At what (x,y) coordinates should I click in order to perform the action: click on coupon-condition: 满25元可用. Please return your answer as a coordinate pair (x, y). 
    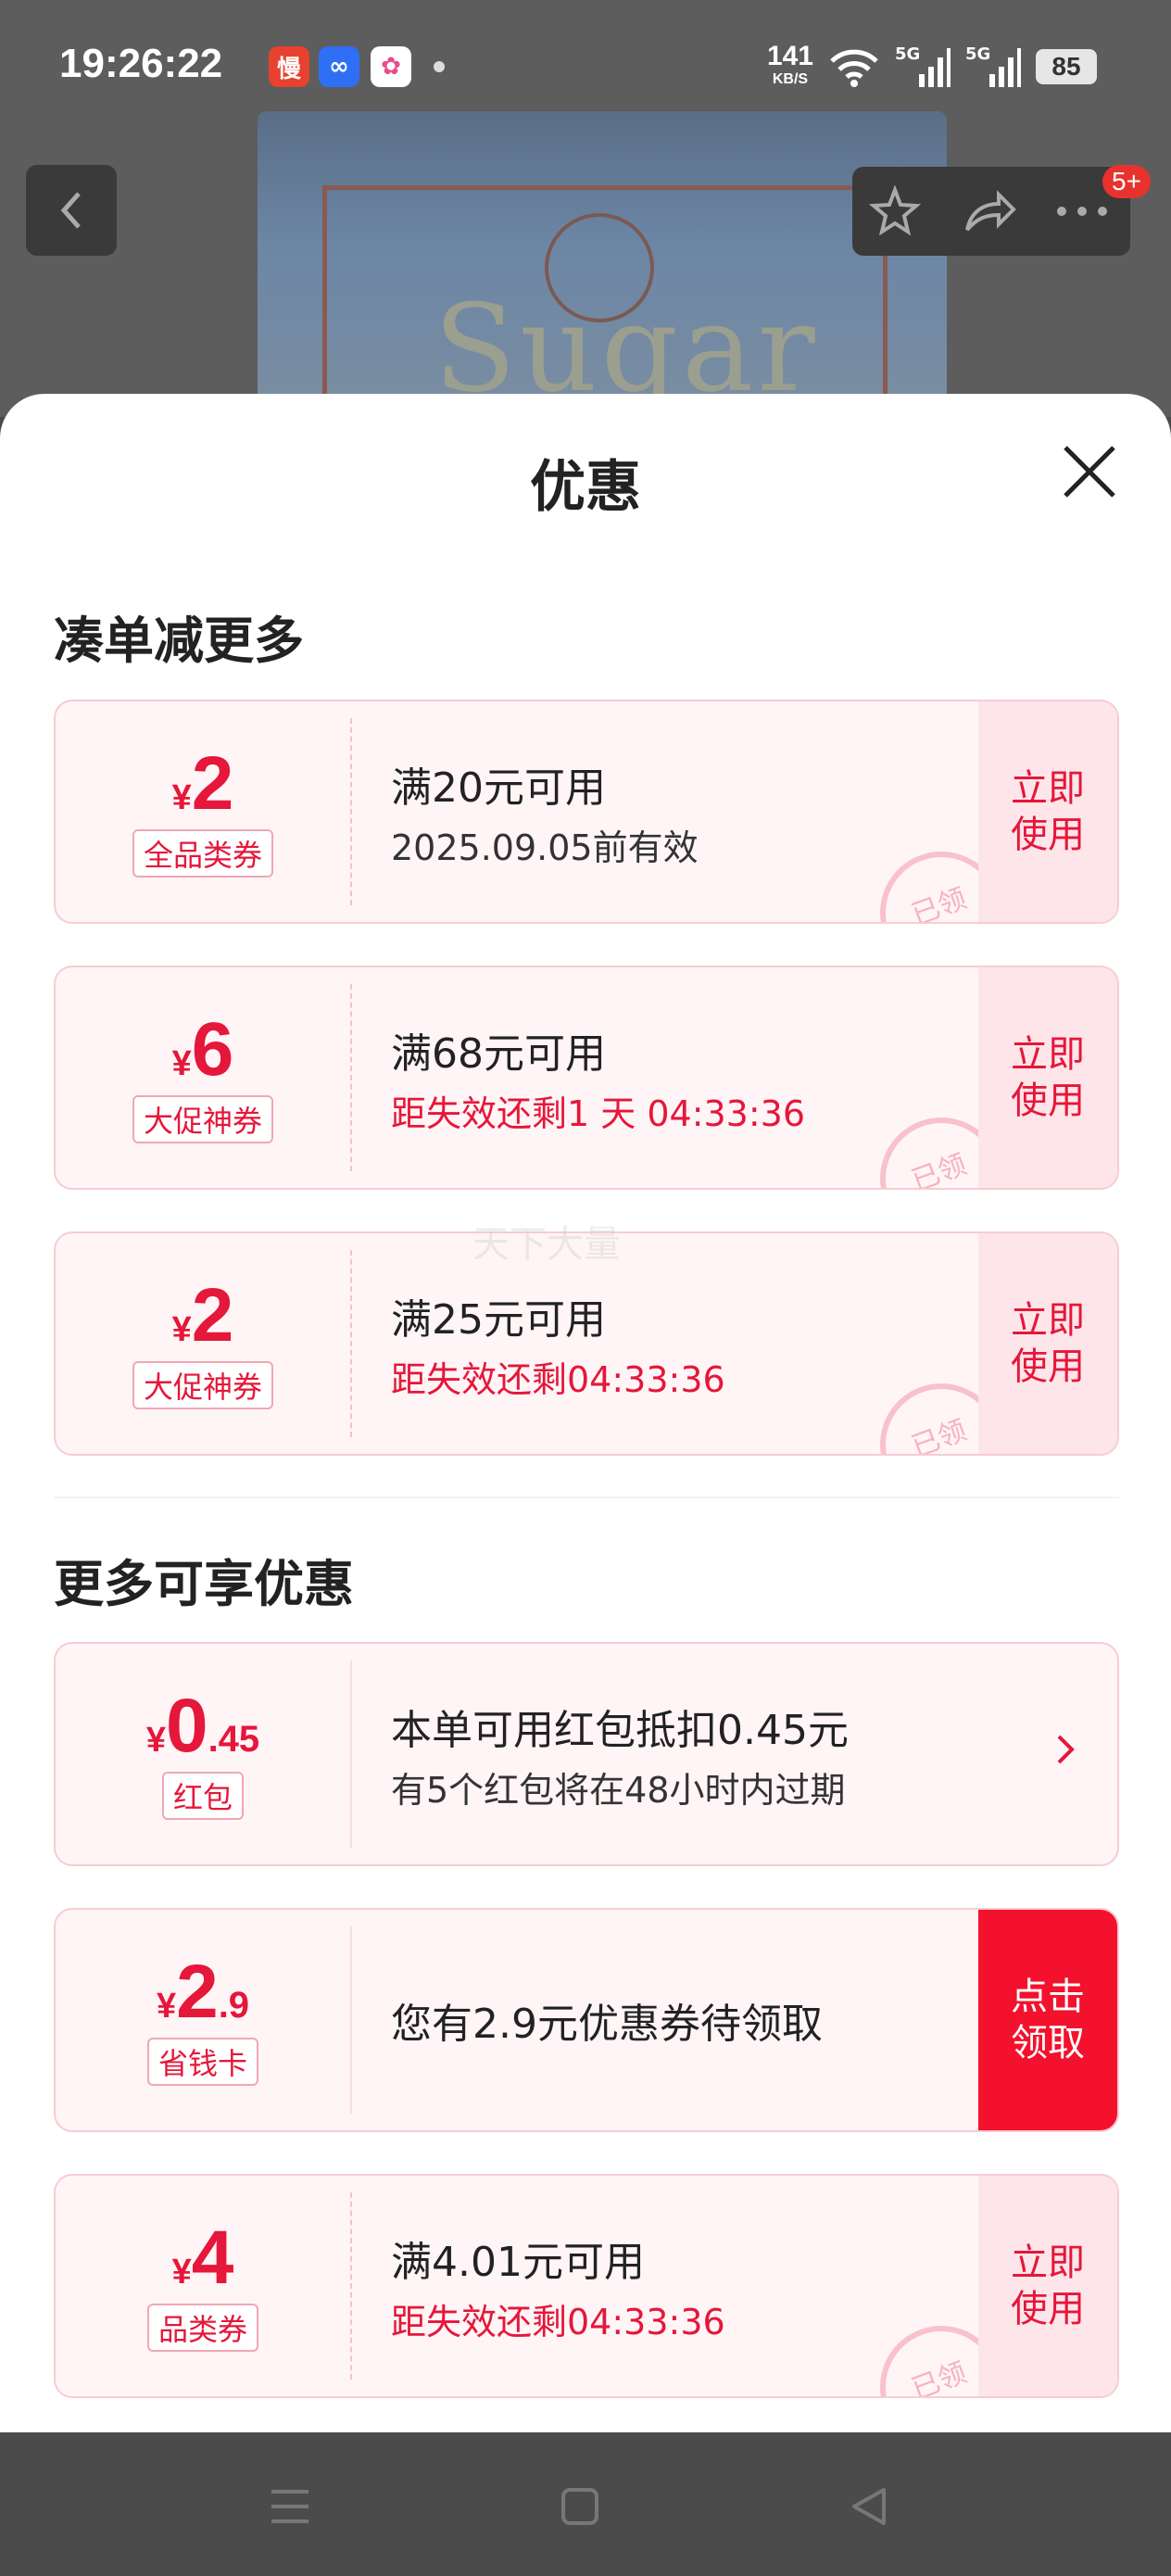
    Looking at the image, I should click on (499, 1320).